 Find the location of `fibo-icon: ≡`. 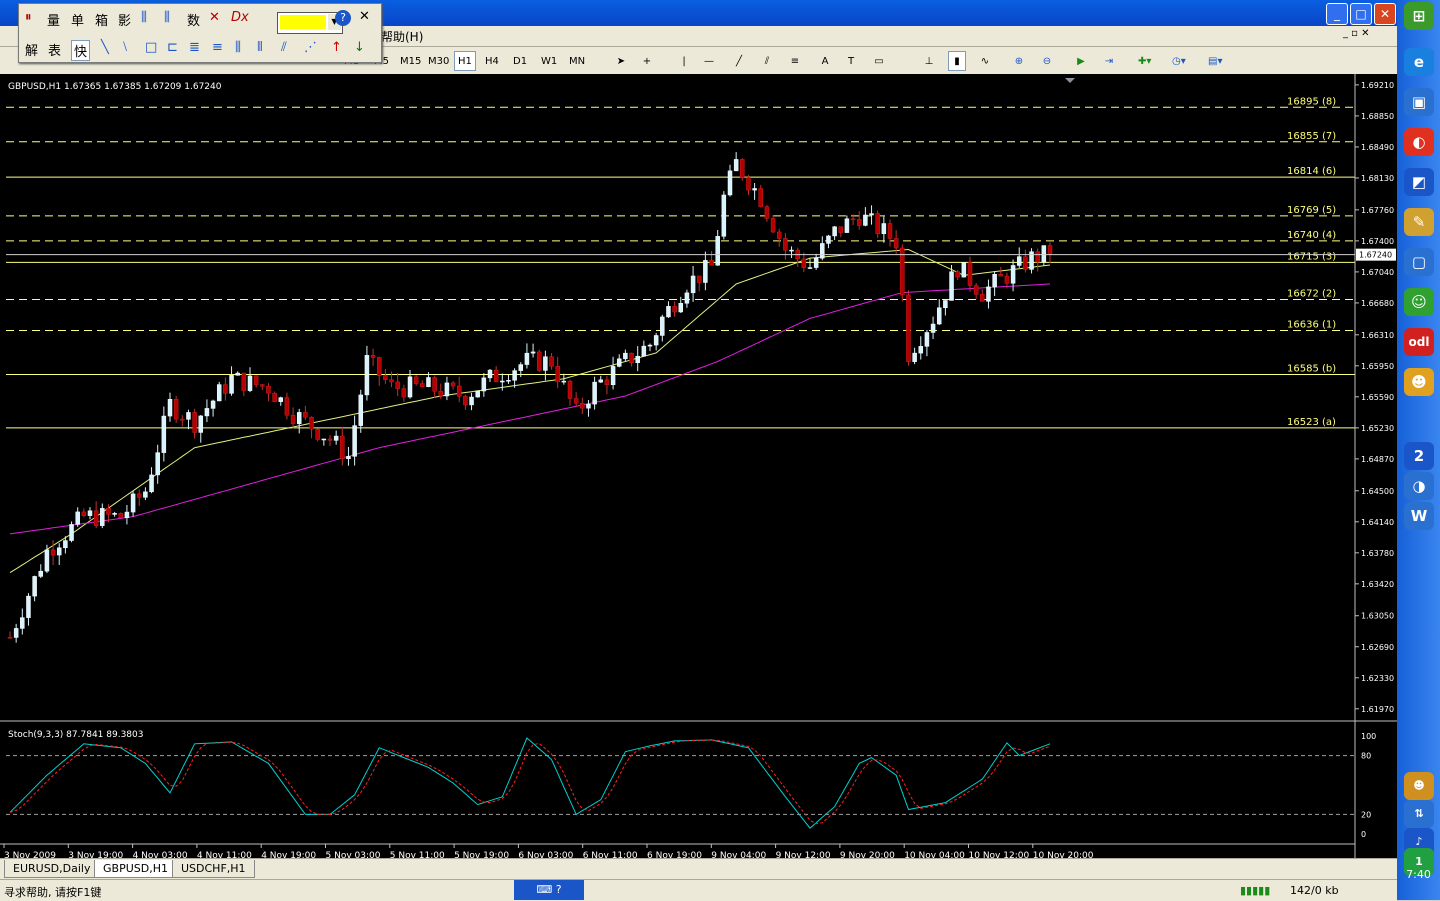

fibo-icon: ≡ is located at coordinates (795, 61).